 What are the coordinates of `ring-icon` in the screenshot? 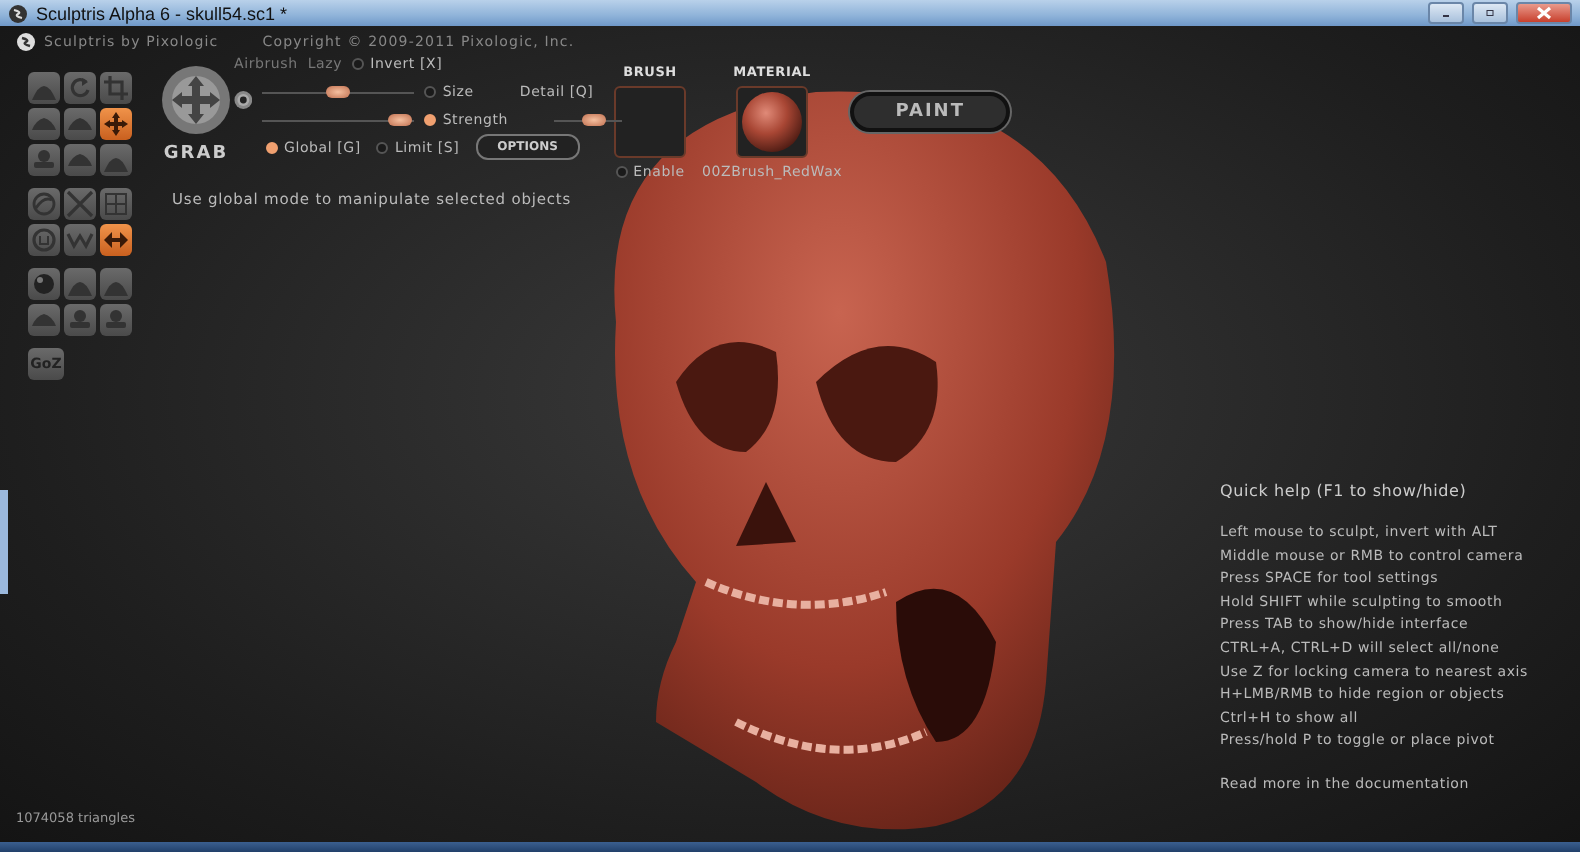 It's located at (44, 240).